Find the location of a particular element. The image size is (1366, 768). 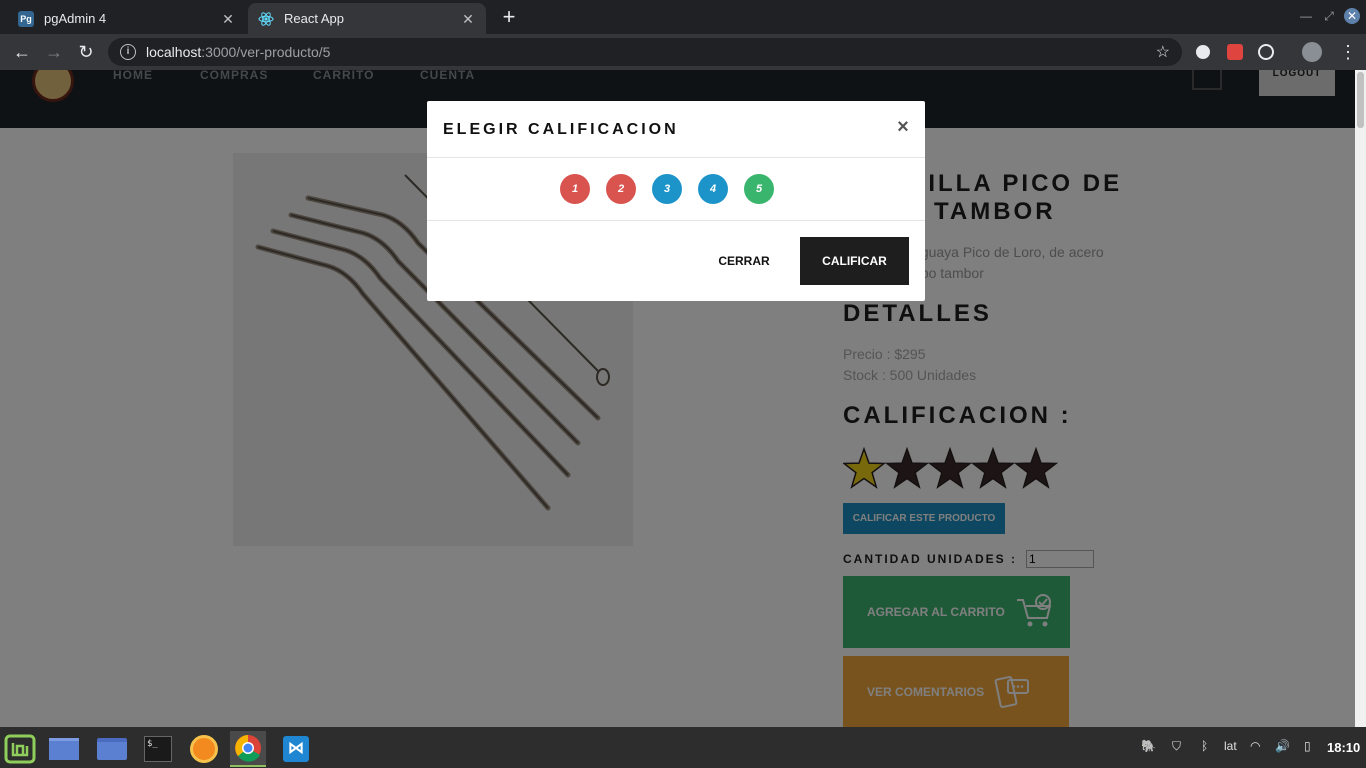

bluetooth-icon: ᛒ is located at coordinates (1204, 746).